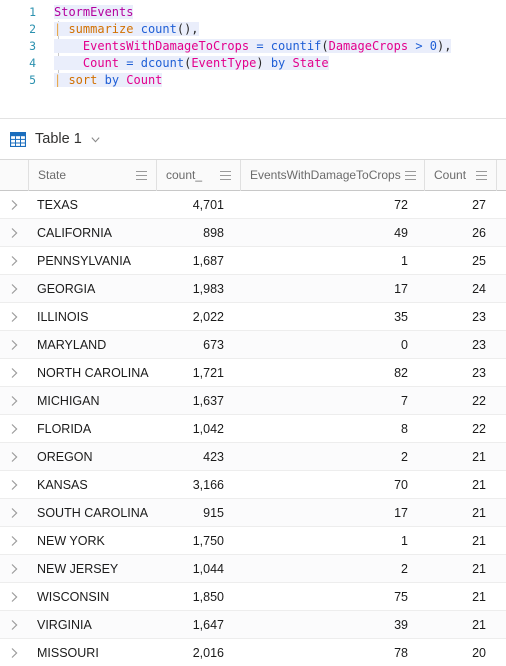 The image size is (506, 666). I want to click on table-row: MISSOURI 2,016 78 20, so click(253, 652).